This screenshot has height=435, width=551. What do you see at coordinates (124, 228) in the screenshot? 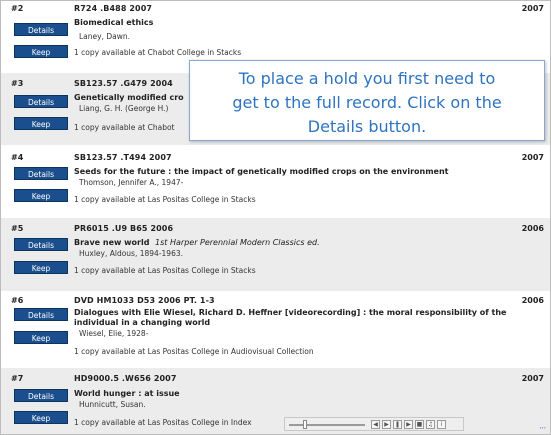
I see `call-number: PR6015 .U9 B65 2006` at bounding box center [124, 228].